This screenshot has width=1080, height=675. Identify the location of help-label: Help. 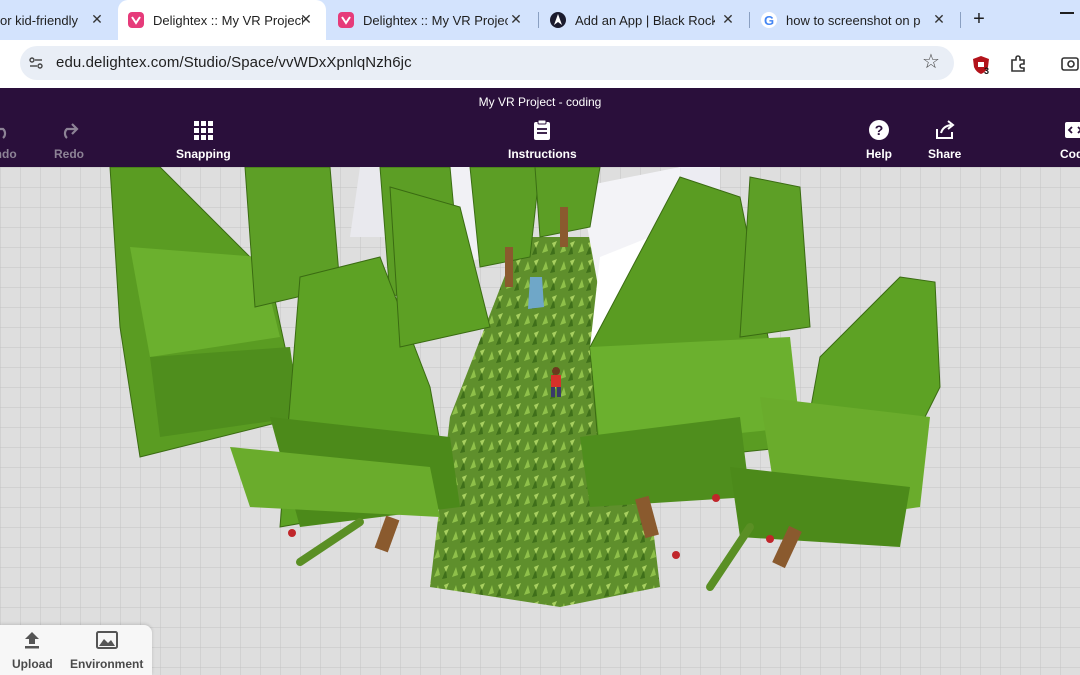
(879, 154).